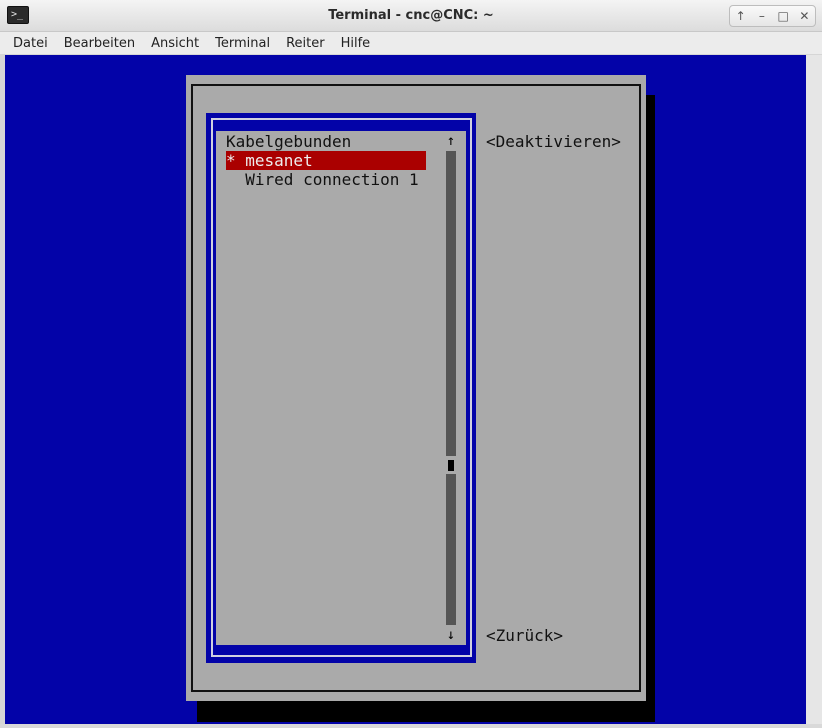 The width and height of the screenshot is (822, 728). I want to click on shade-icon: ↑, so click(741, 16).